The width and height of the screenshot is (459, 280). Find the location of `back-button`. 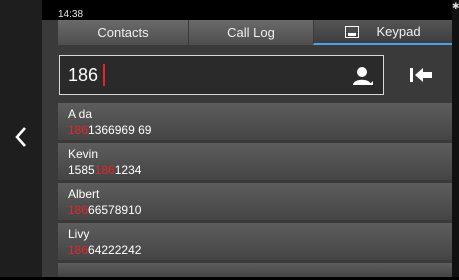

back-button is located at coordinates (21, 137).